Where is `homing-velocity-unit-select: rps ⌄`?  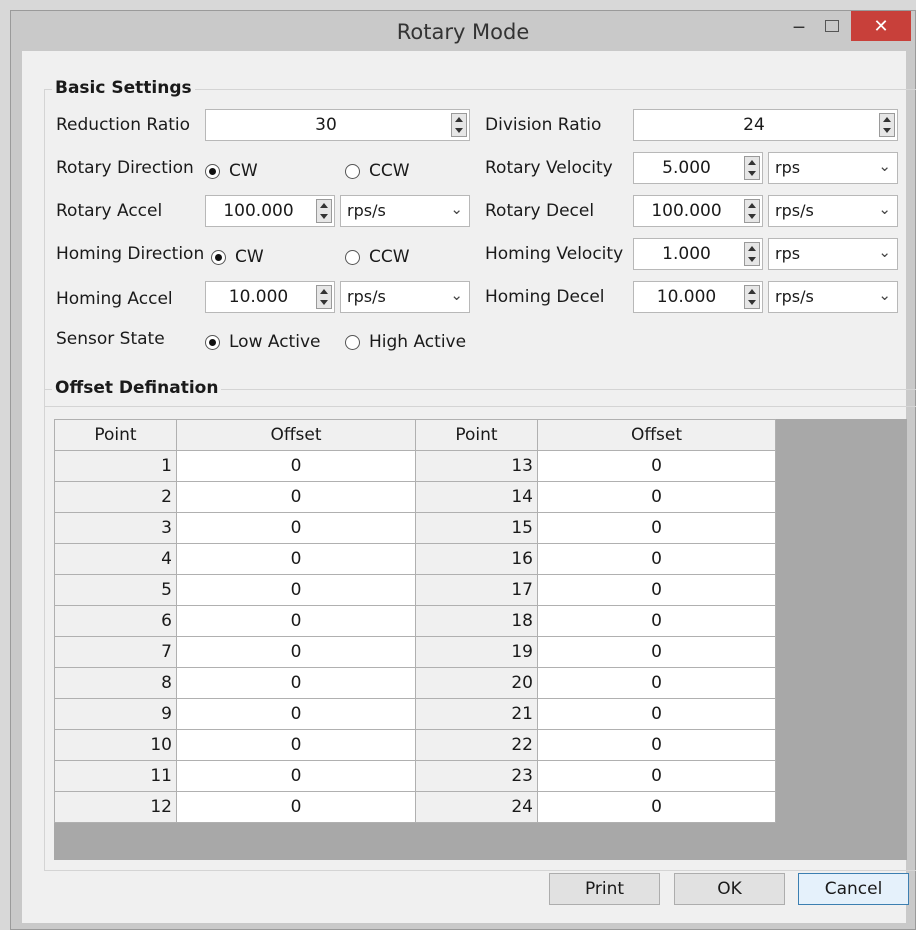 homing-velocity-unit-select: rps ⌄ is located at coordinates (833, 254).